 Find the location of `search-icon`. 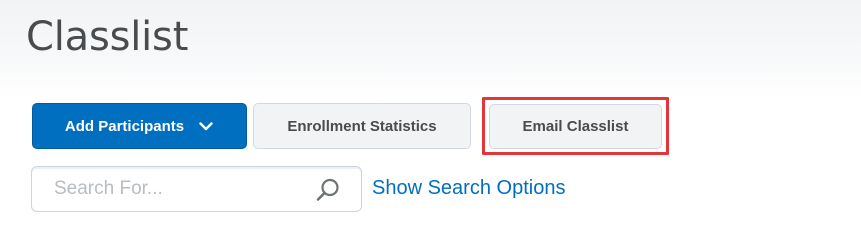

search-icon is located at coordinates (328, 190).